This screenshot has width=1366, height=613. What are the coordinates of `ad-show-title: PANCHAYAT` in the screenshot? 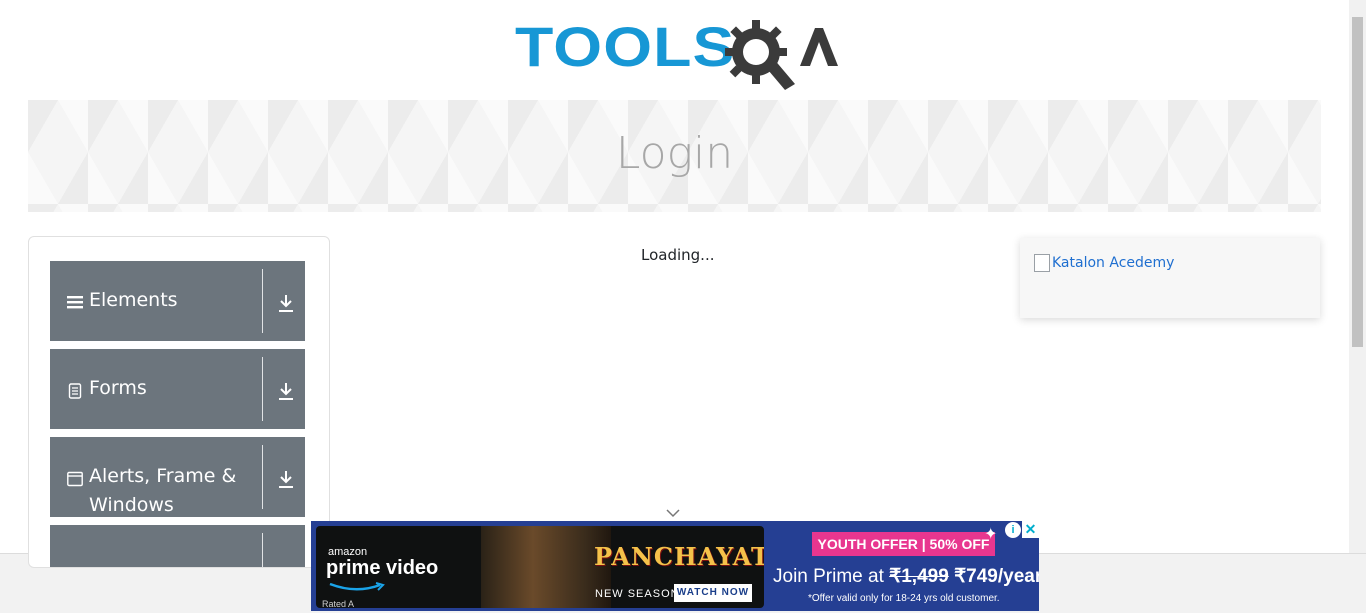 It's located at (679, 556).